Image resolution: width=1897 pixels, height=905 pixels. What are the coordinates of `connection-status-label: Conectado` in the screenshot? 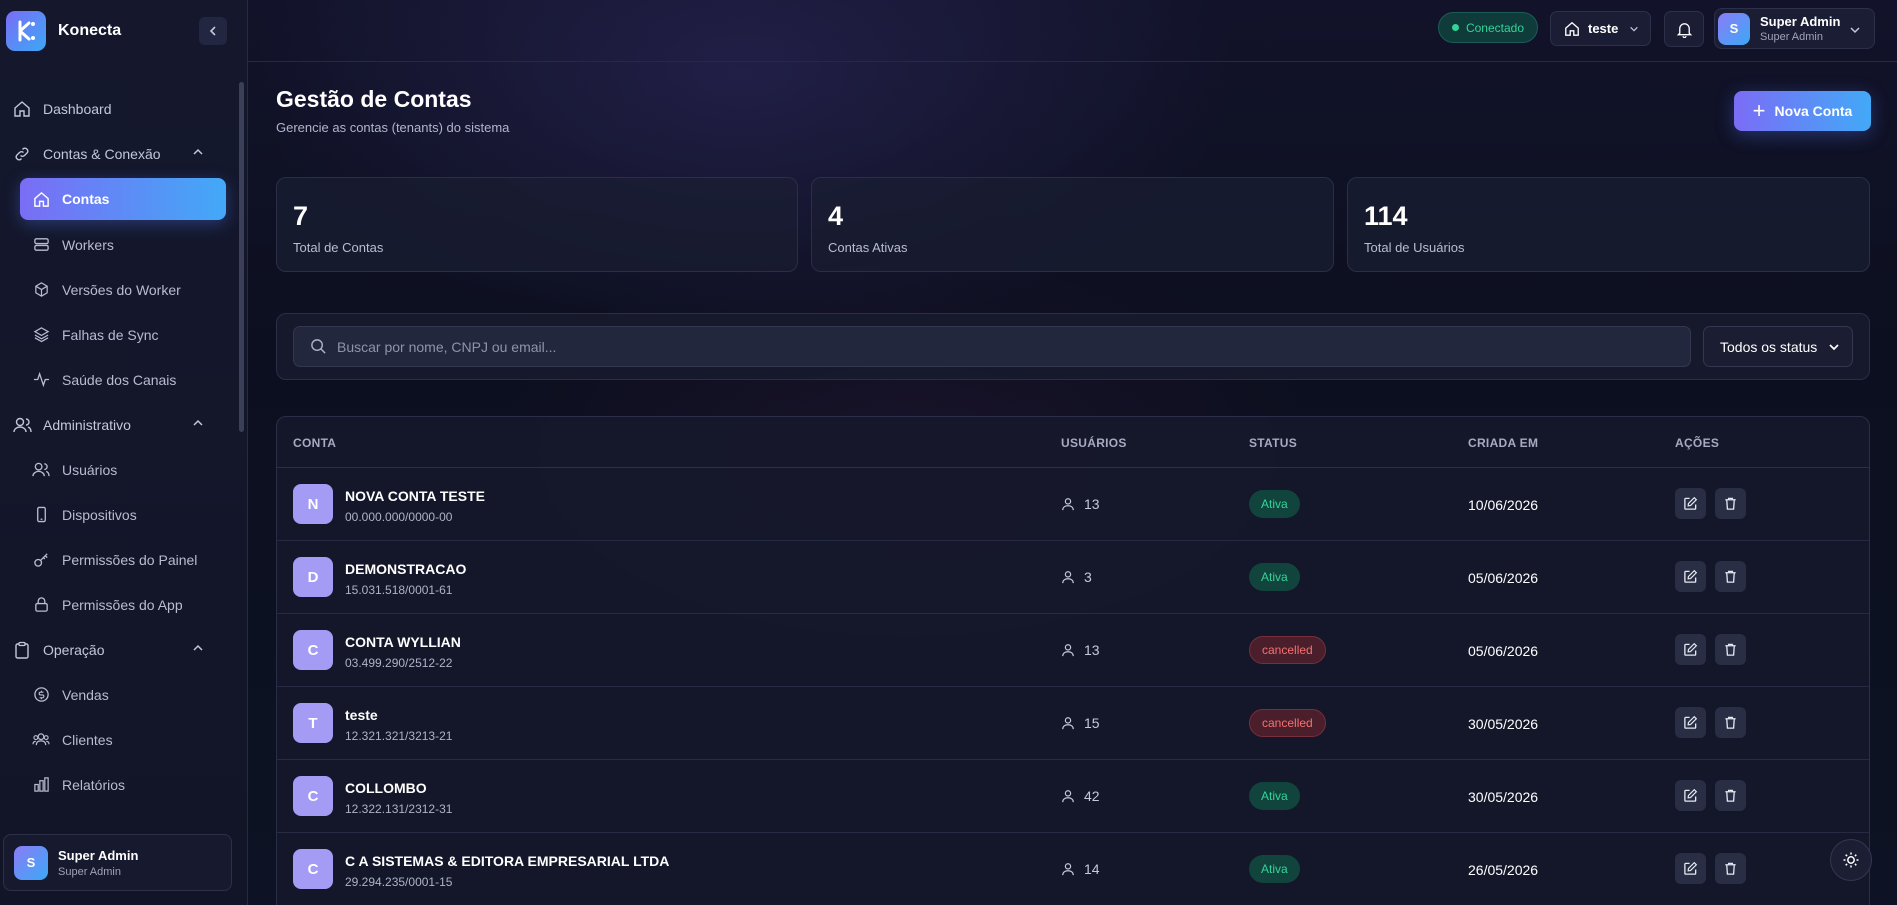 It's located at (1495, 27).